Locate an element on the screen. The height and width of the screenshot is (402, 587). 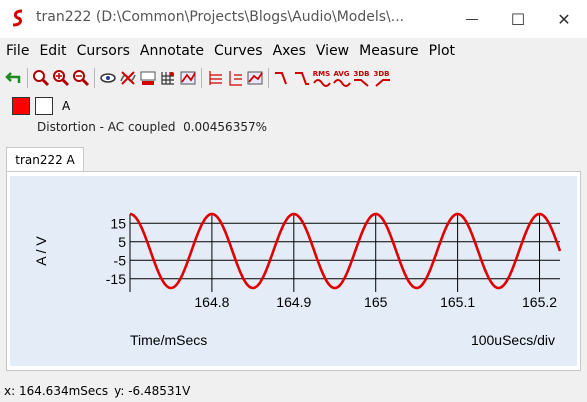
menu-axes: Axes is located at coordinates (292, 51).